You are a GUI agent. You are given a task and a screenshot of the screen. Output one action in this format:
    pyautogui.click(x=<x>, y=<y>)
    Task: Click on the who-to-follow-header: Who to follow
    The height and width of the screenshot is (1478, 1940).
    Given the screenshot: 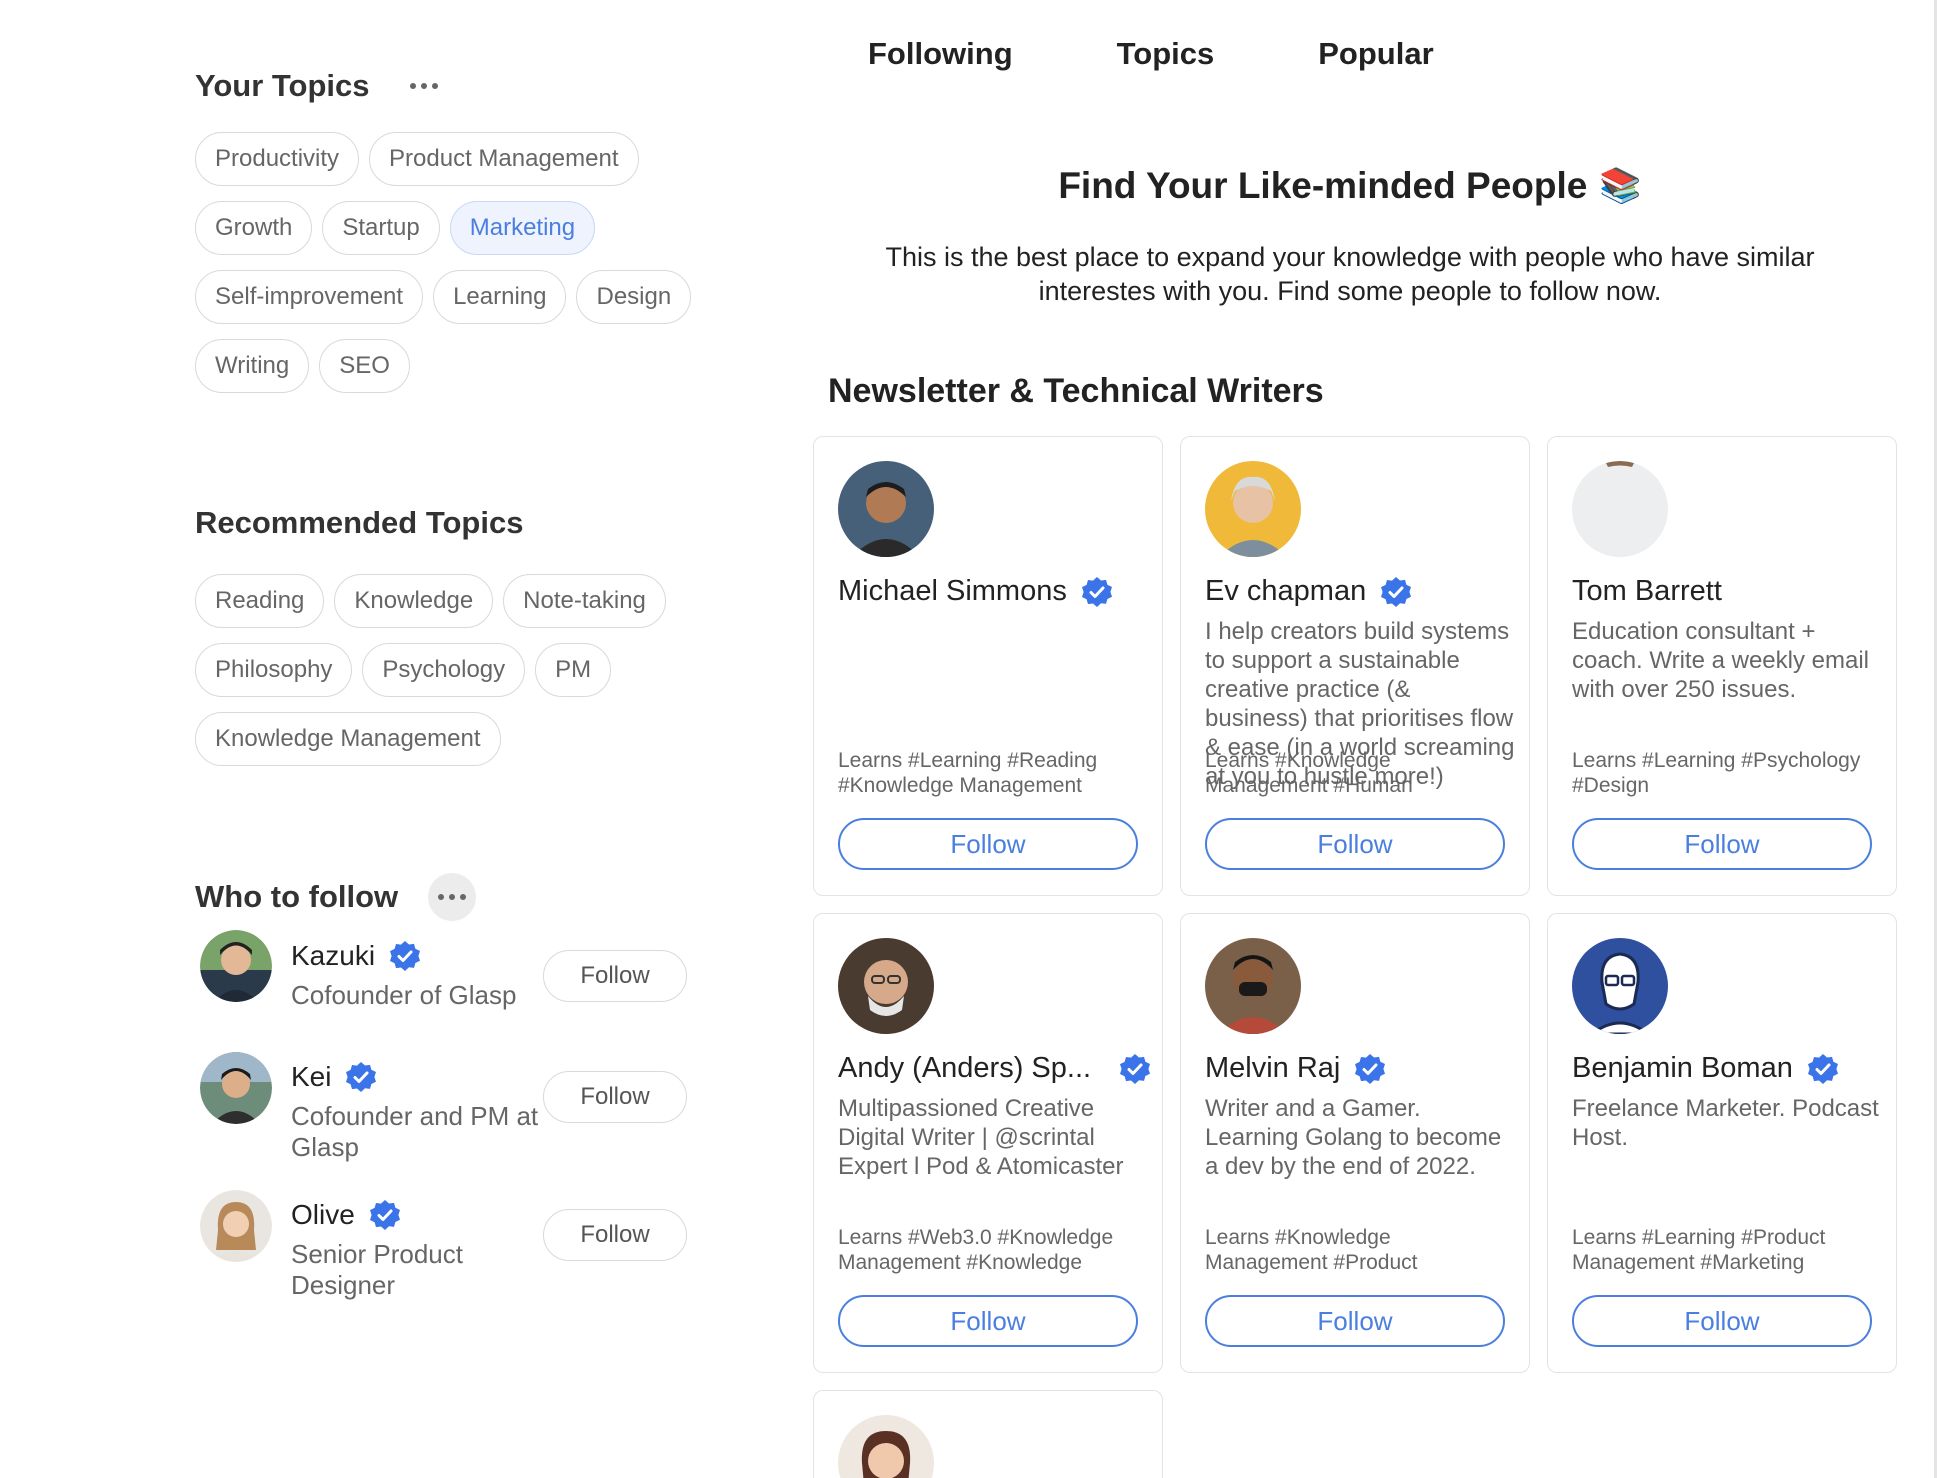 What is the action you would take?
    pyautogui.click(x=336, y=897)
    